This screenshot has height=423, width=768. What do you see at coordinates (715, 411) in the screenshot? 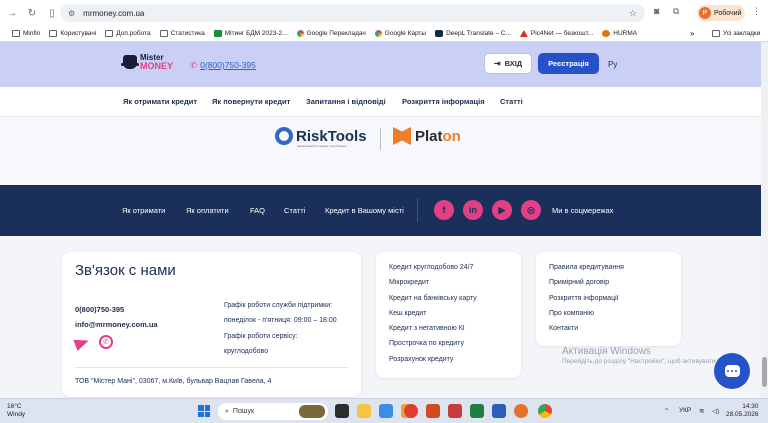
I see `volume-icon: ◁)` at bounding box center [715, 411].